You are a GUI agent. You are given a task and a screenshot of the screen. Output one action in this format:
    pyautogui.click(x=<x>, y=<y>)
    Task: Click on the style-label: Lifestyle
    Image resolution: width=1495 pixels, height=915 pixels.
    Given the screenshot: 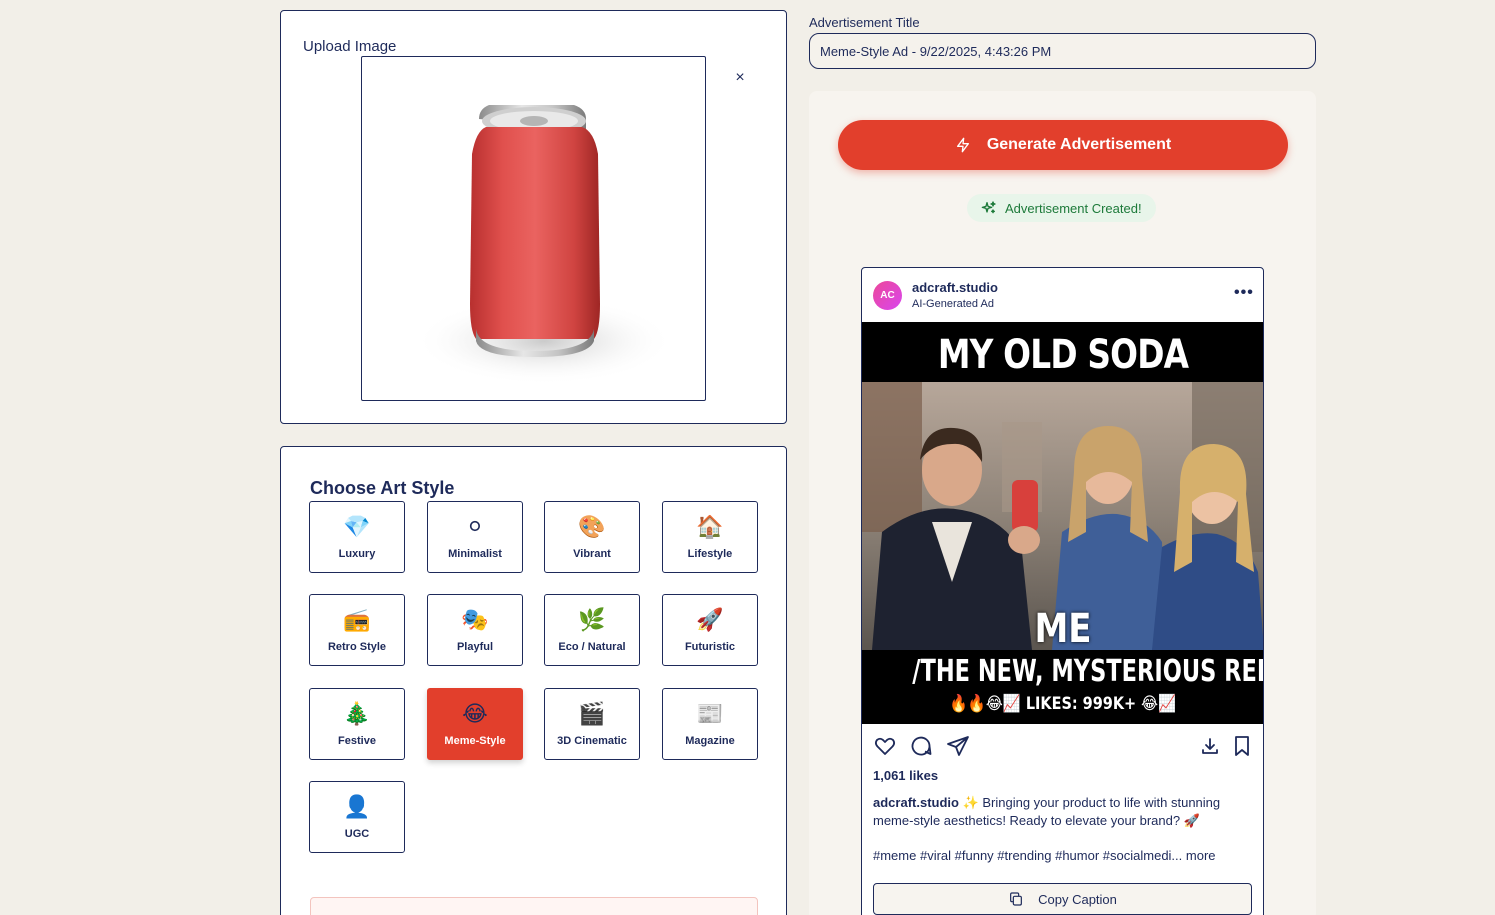 What is the action you would take?
    pyautogui.click(x=710, y=554)
    